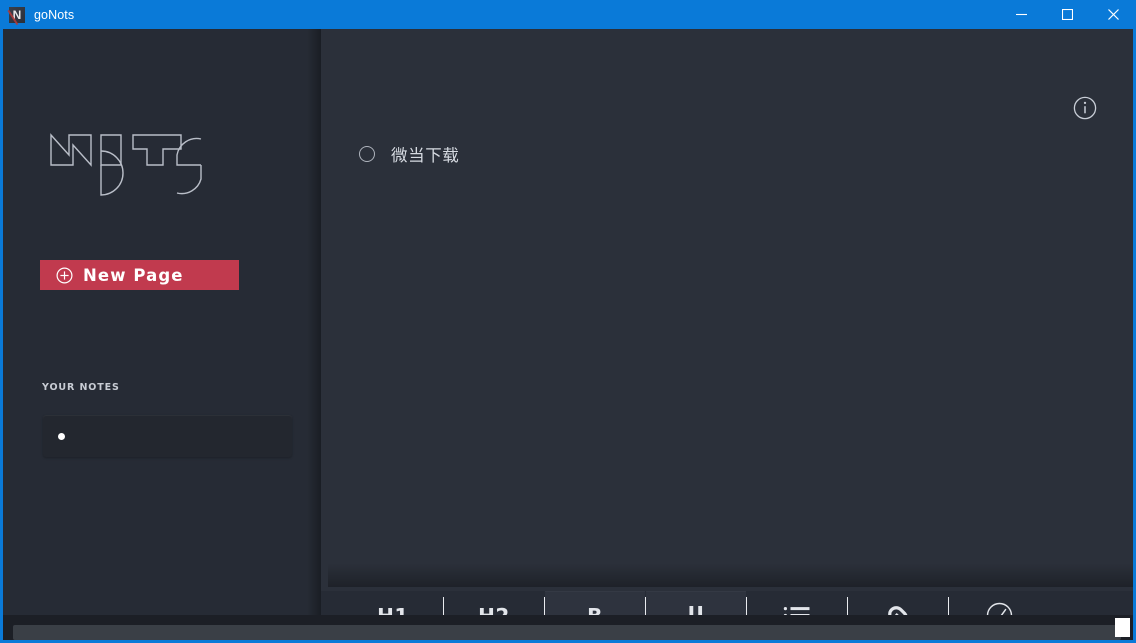 The height and width of the screenshot is (643, 1136). I want to click on maximize-button, so click(1067, 14).